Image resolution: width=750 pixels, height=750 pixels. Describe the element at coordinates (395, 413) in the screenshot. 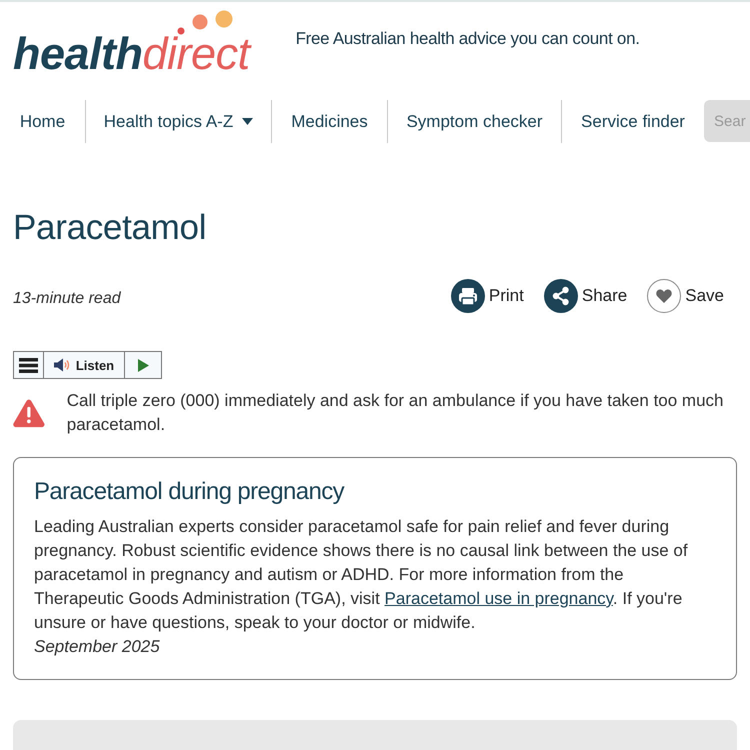

I see `alert-text: Call triple zero (000) immediately and ask for an ambulance if you have taken too much paracetamol.` at that location.